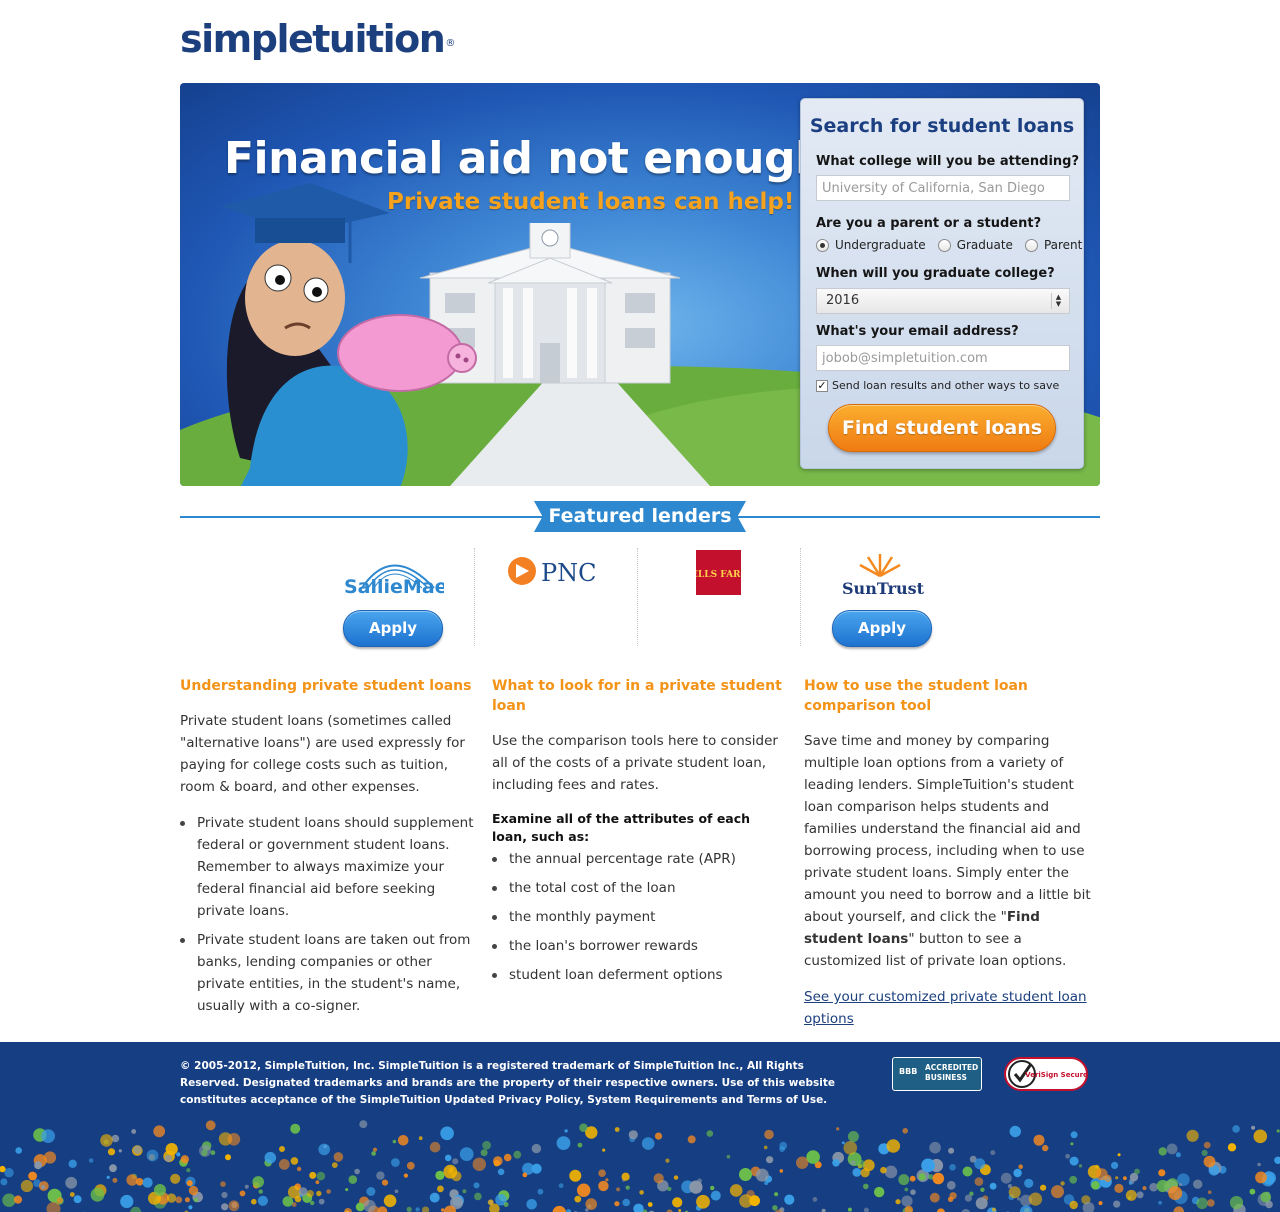 The width and height of the screenshot is (1280, 1212). I want to click on pnc-wordmark: PNC, so click(569, 573).